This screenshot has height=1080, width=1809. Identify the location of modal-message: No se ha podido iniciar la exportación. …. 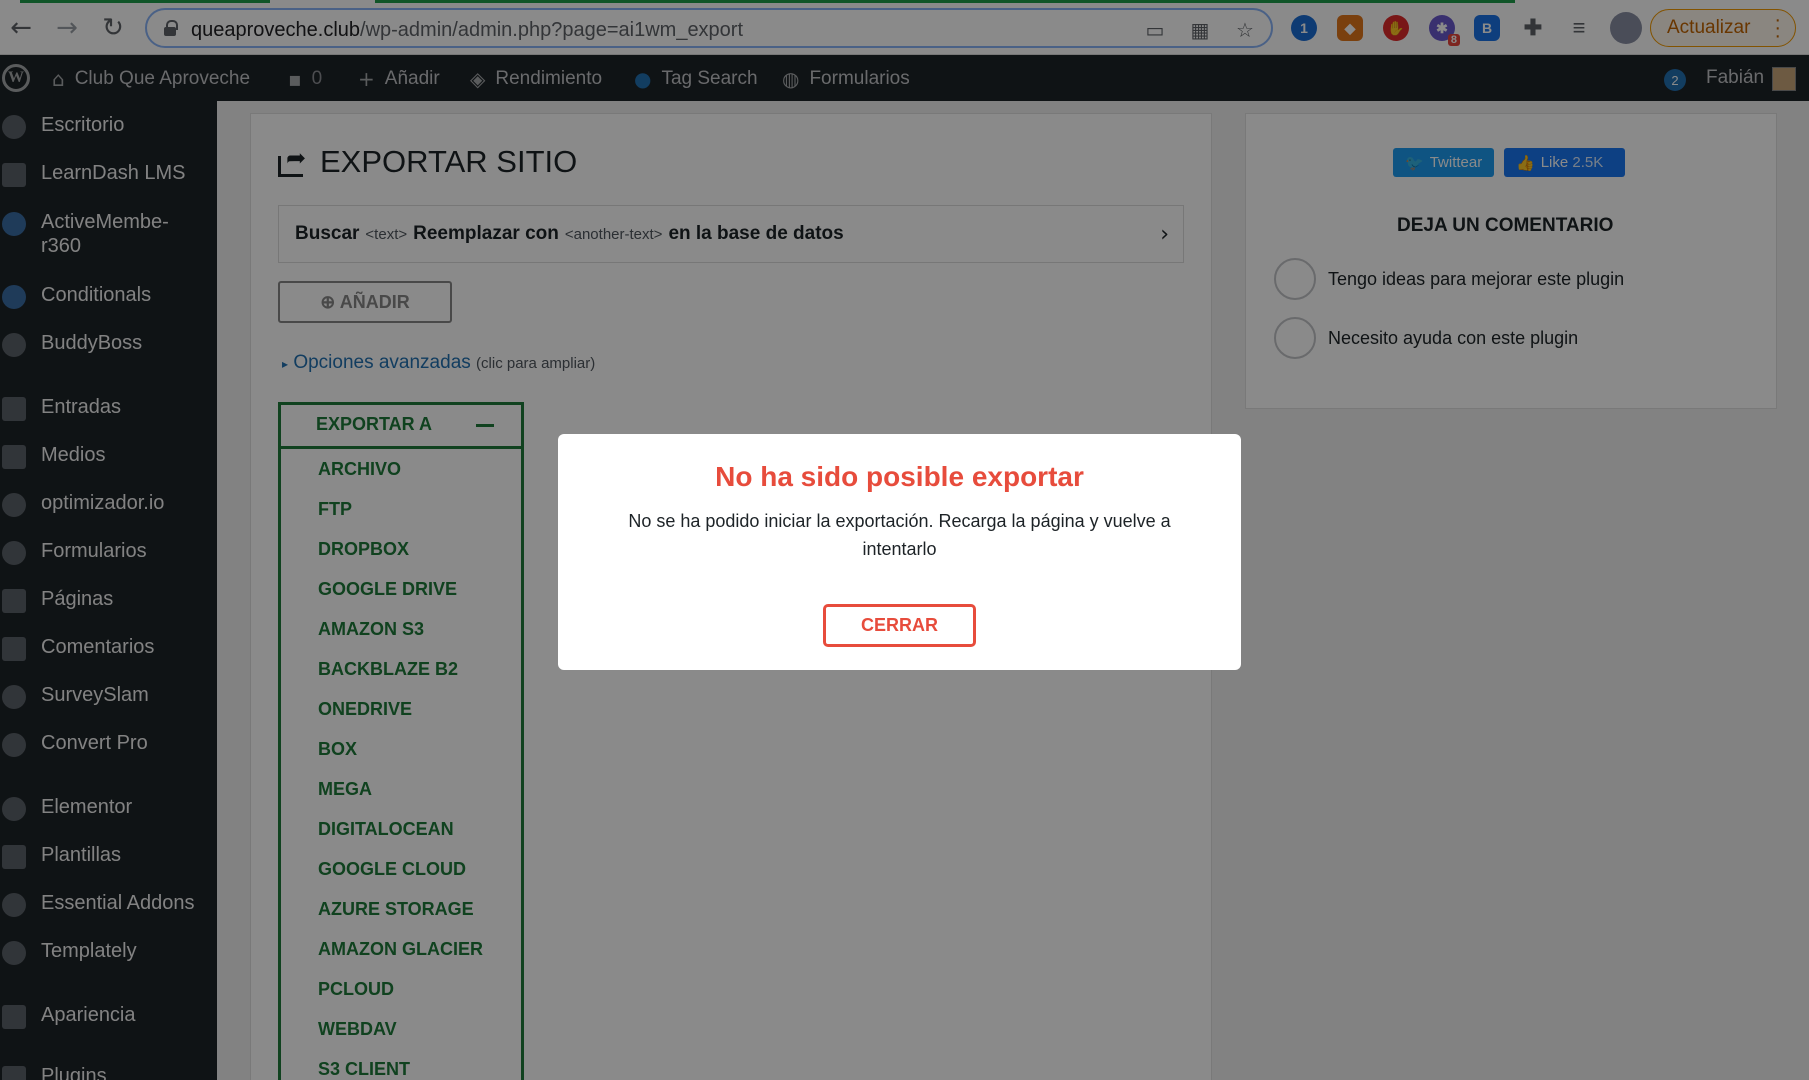
(899, 535).